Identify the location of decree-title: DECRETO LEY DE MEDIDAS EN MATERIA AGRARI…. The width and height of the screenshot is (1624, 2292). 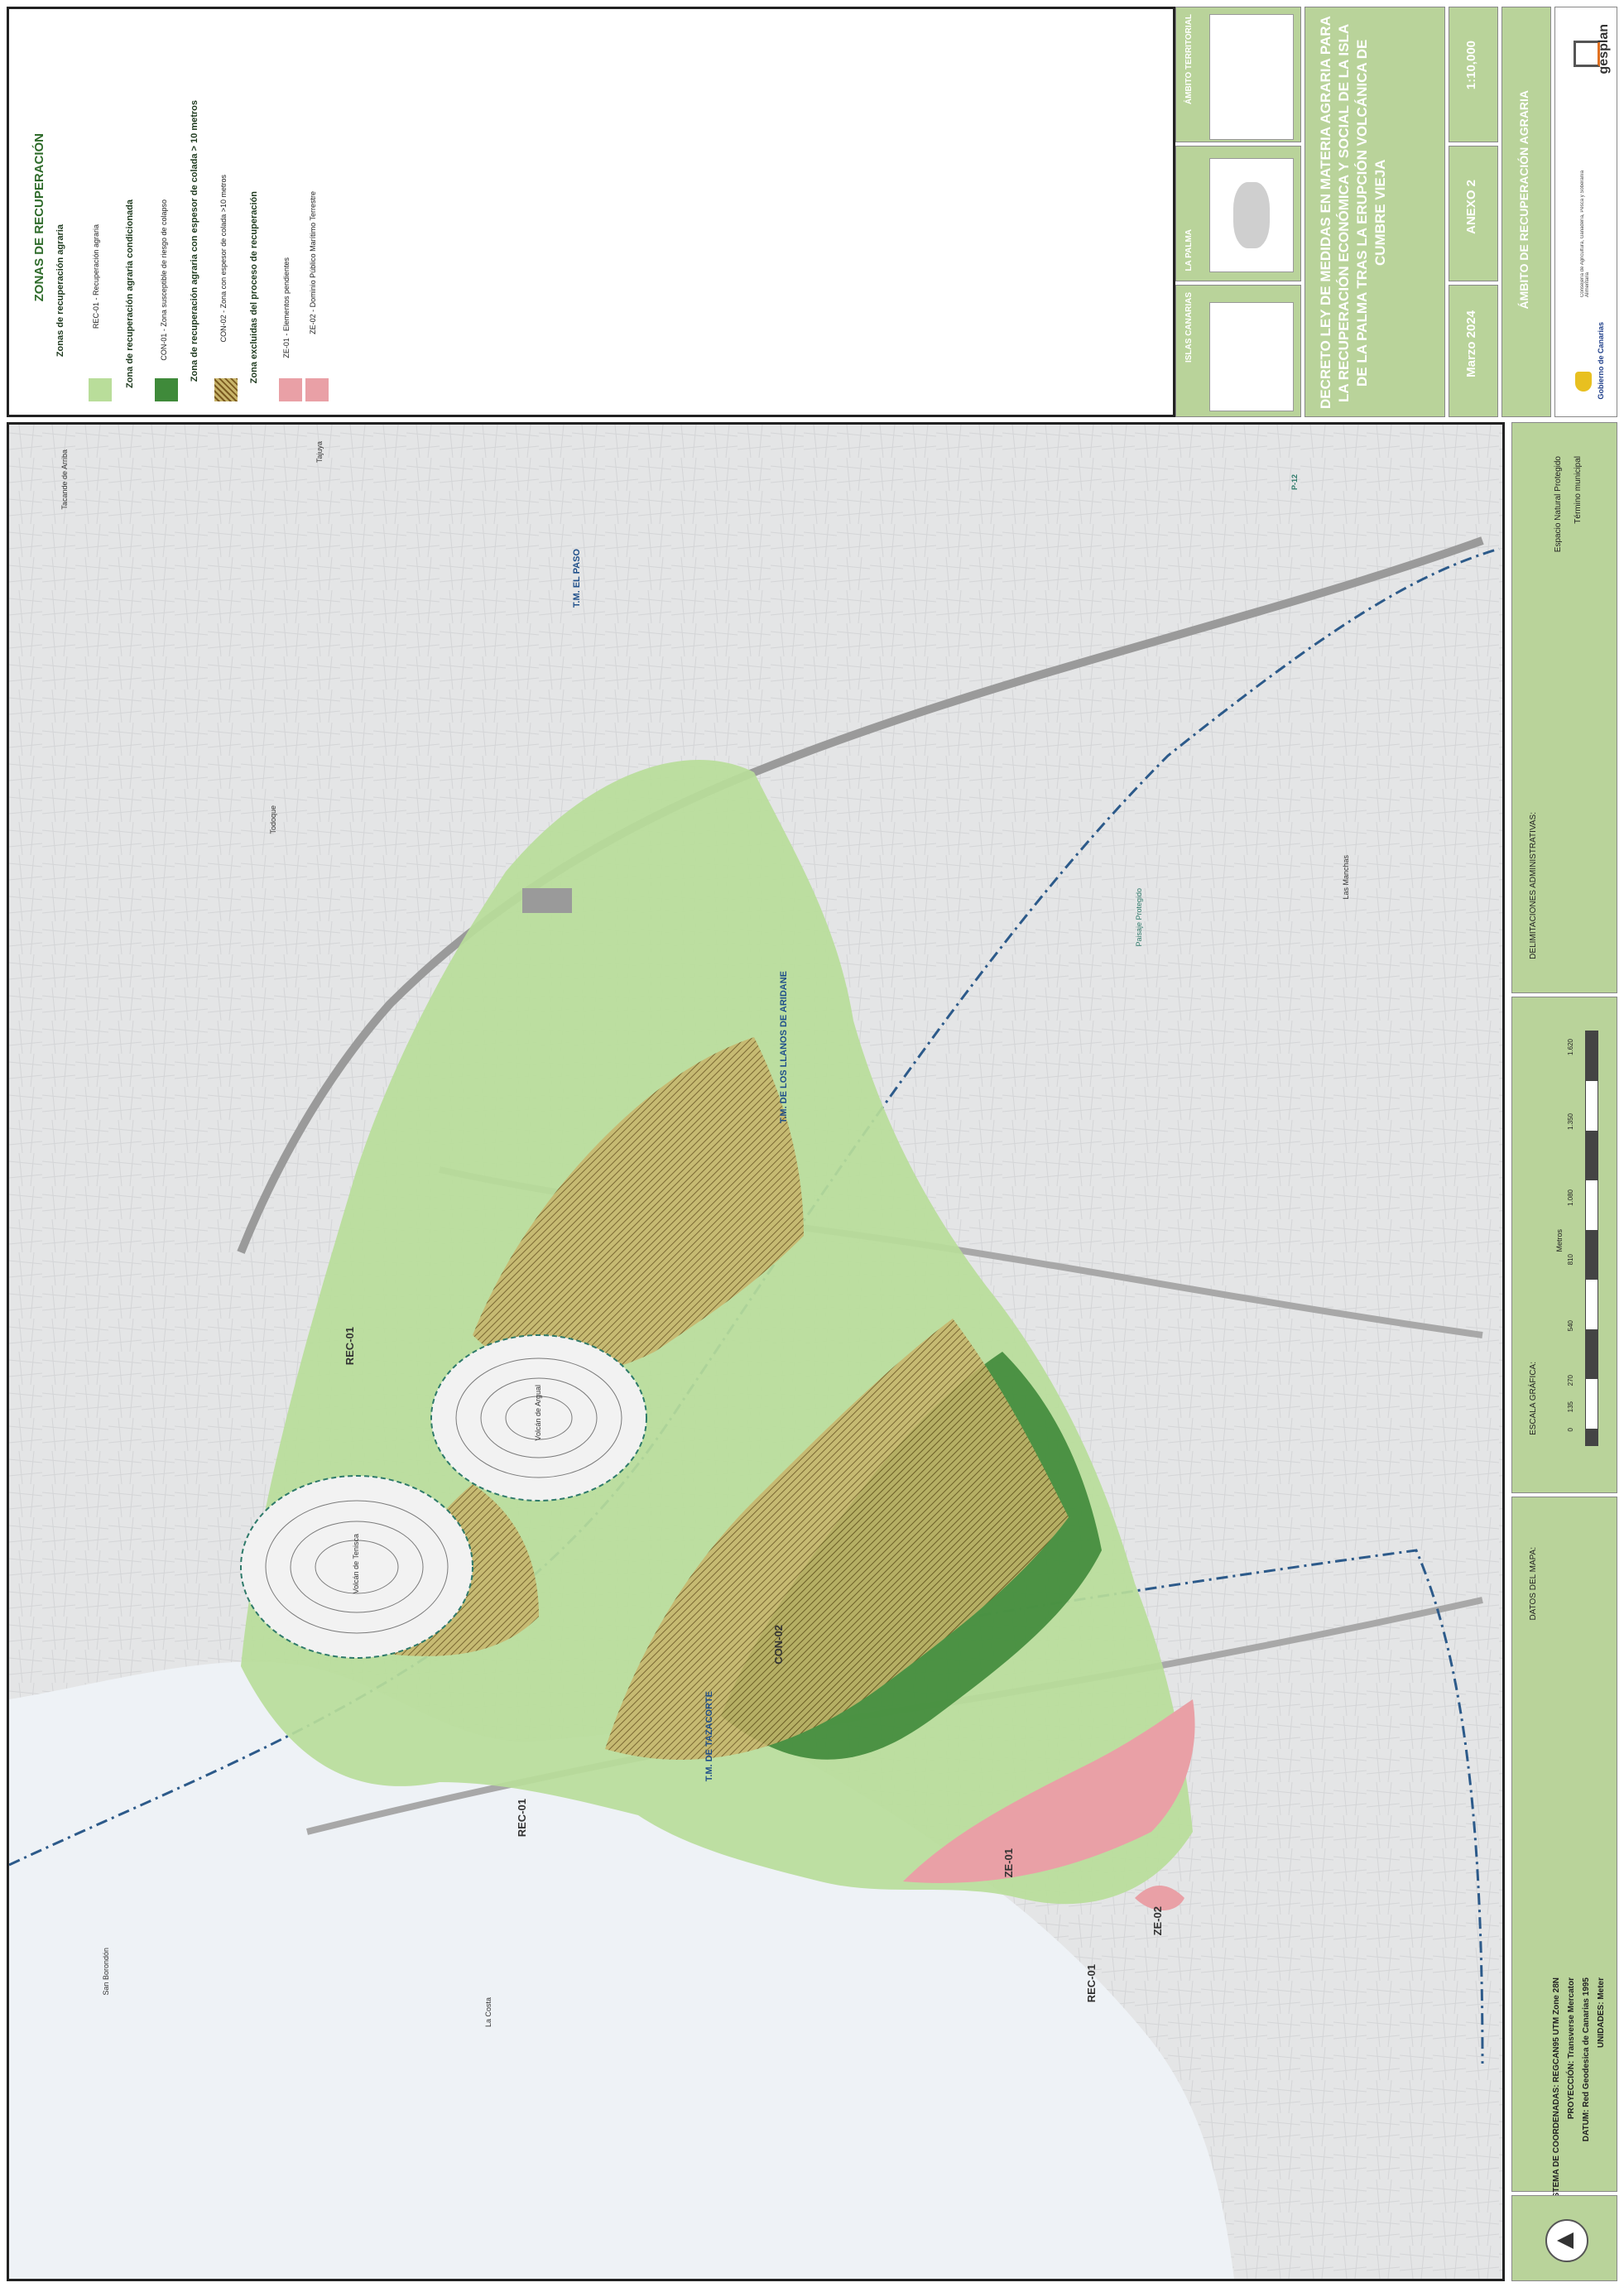
(1353, 213).